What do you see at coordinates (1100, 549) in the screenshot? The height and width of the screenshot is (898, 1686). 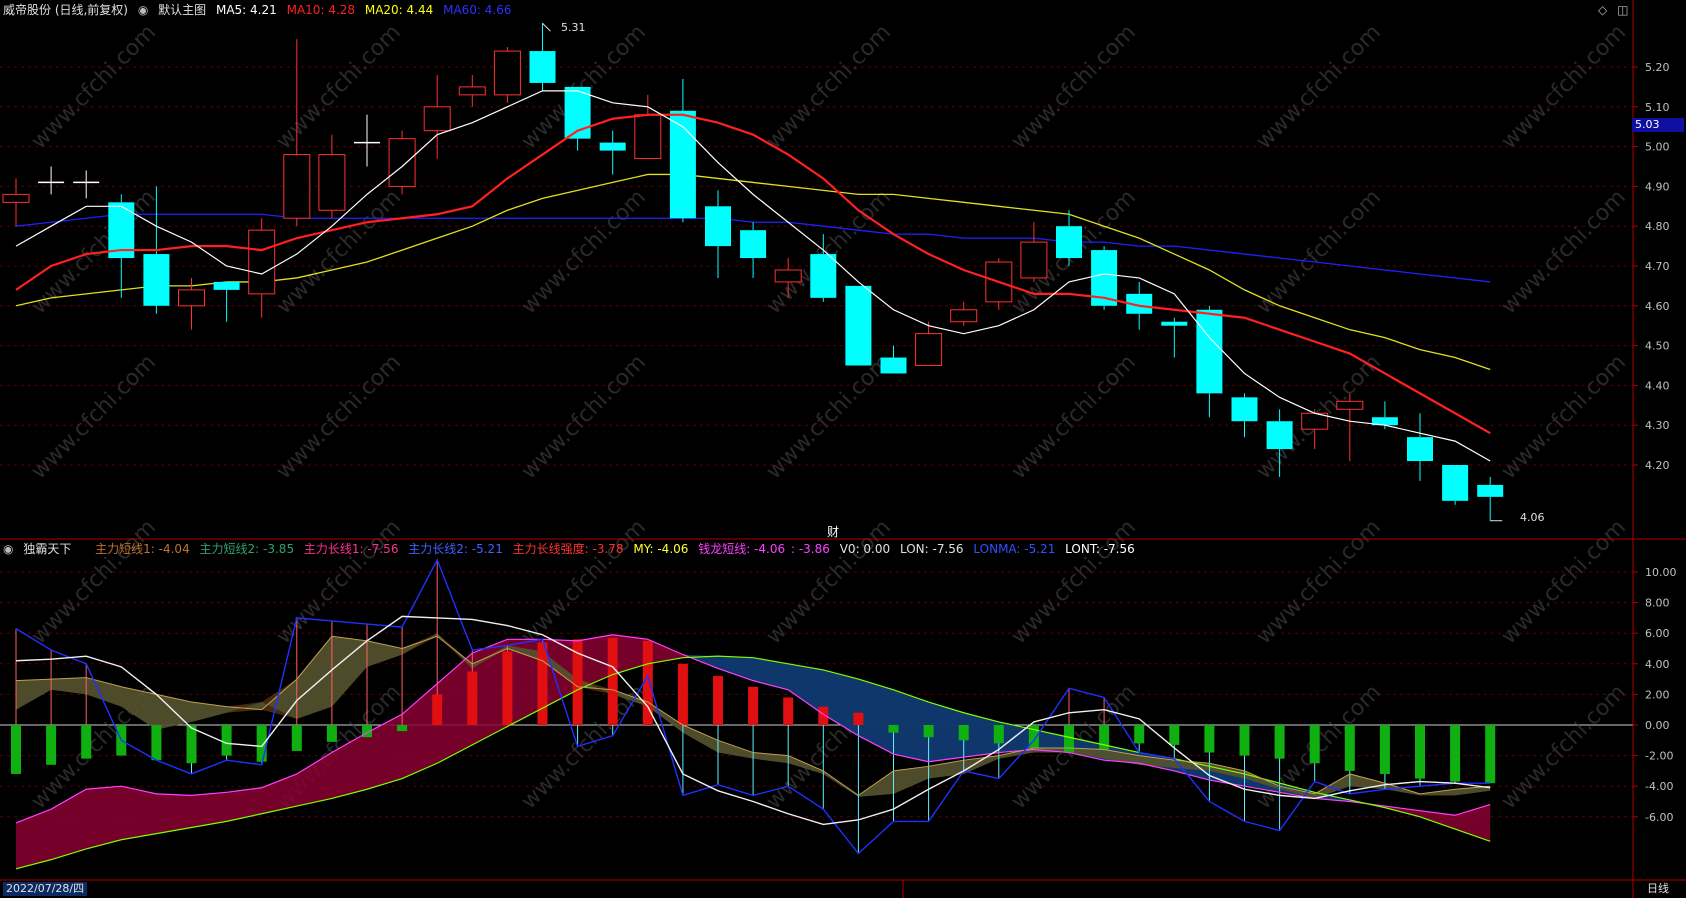 I see `indicator-value: LONT: -7.56` at bounding box center [1100, 549].